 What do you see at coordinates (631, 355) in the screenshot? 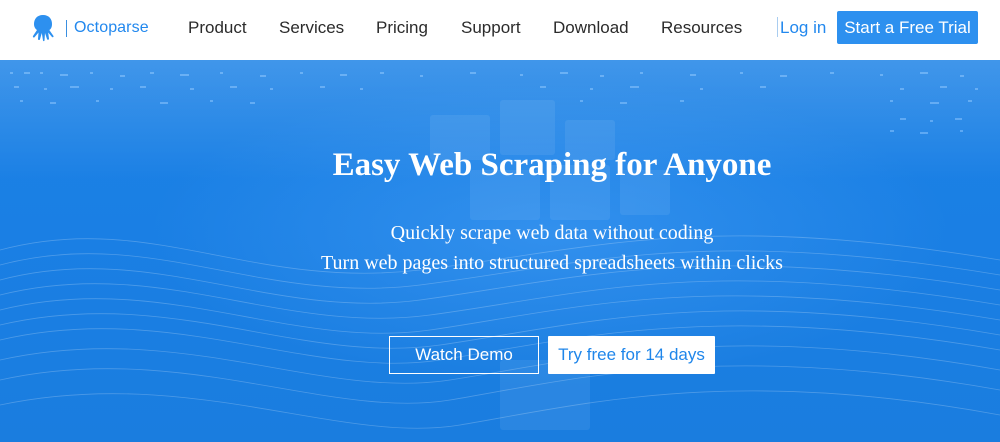
I see `try-free-button: Try free for 14 days` at bounding box center [631, 355].